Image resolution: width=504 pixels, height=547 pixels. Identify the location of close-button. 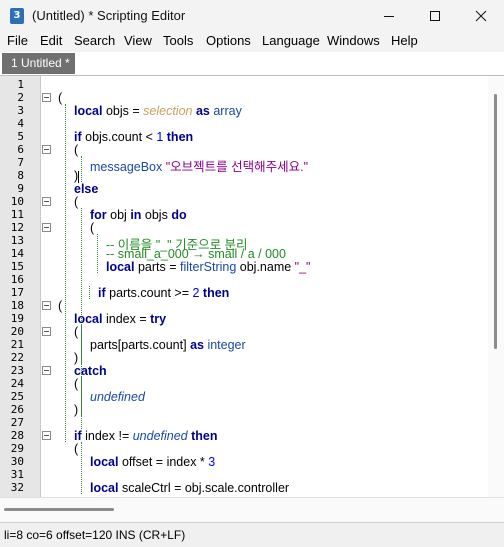
(481, 16).